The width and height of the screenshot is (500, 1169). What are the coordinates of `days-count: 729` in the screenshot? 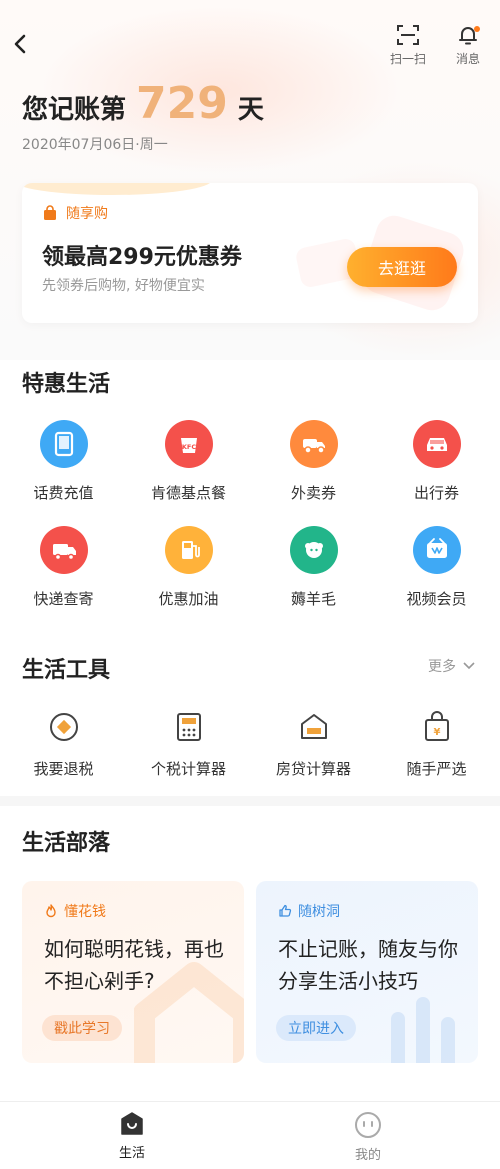 It's located at (182, 103).